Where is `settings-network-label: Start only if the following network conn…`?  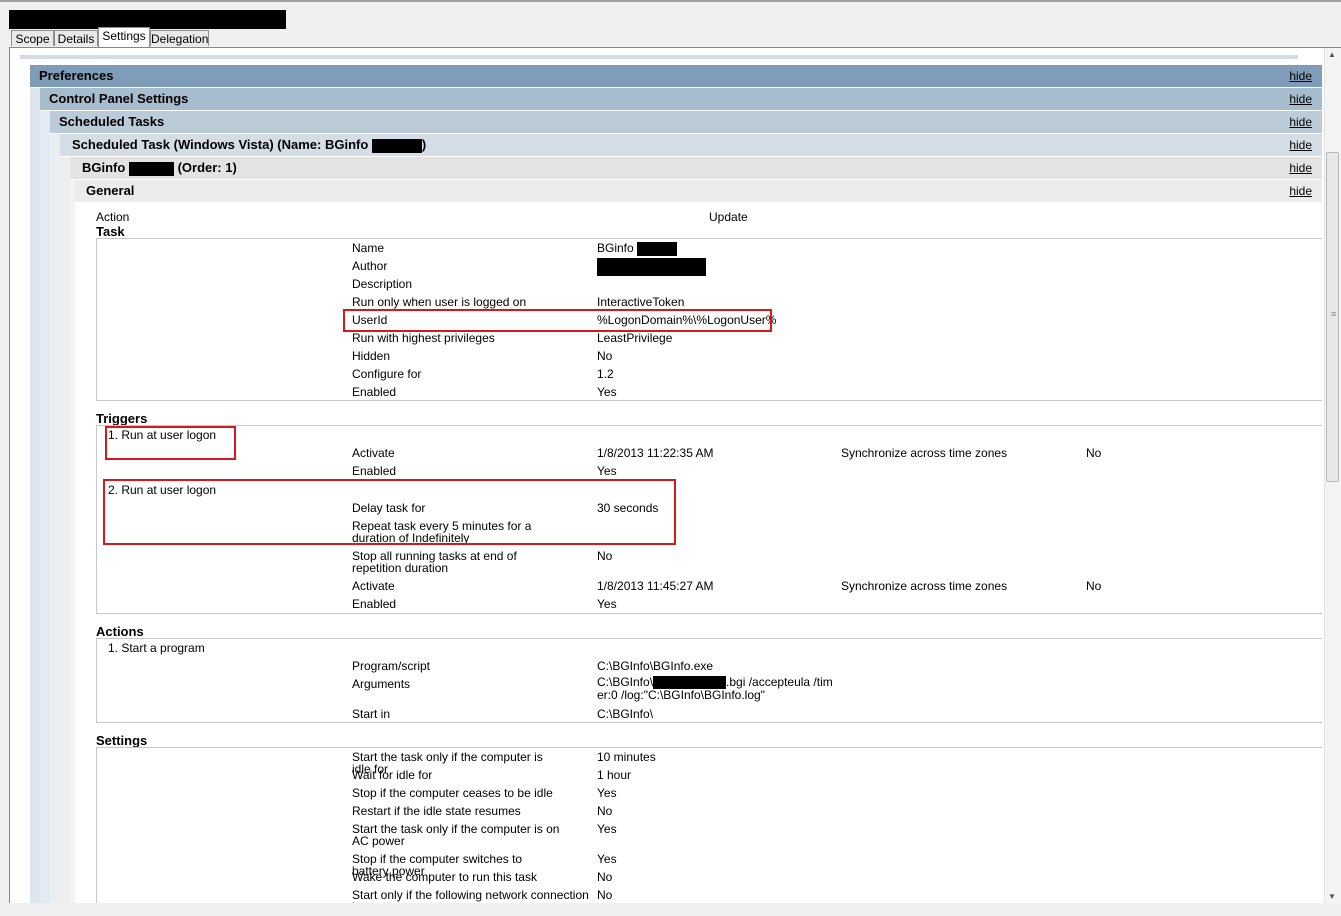 settings-network-label: Start only if the following network conn… is located at coordinates (470, 895).